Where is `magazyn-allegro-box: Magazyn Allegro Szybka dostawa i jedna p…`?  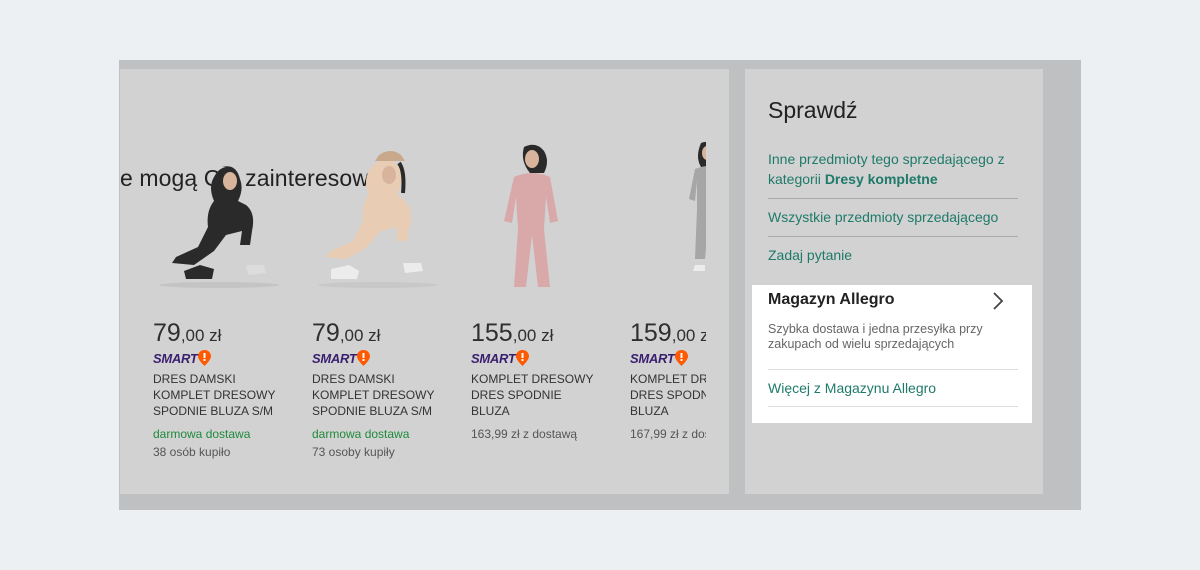 magazyn-allegro-box: Magazyn Allegro Szybka dostawa i jedna p… is located at coordinates (892, 354).